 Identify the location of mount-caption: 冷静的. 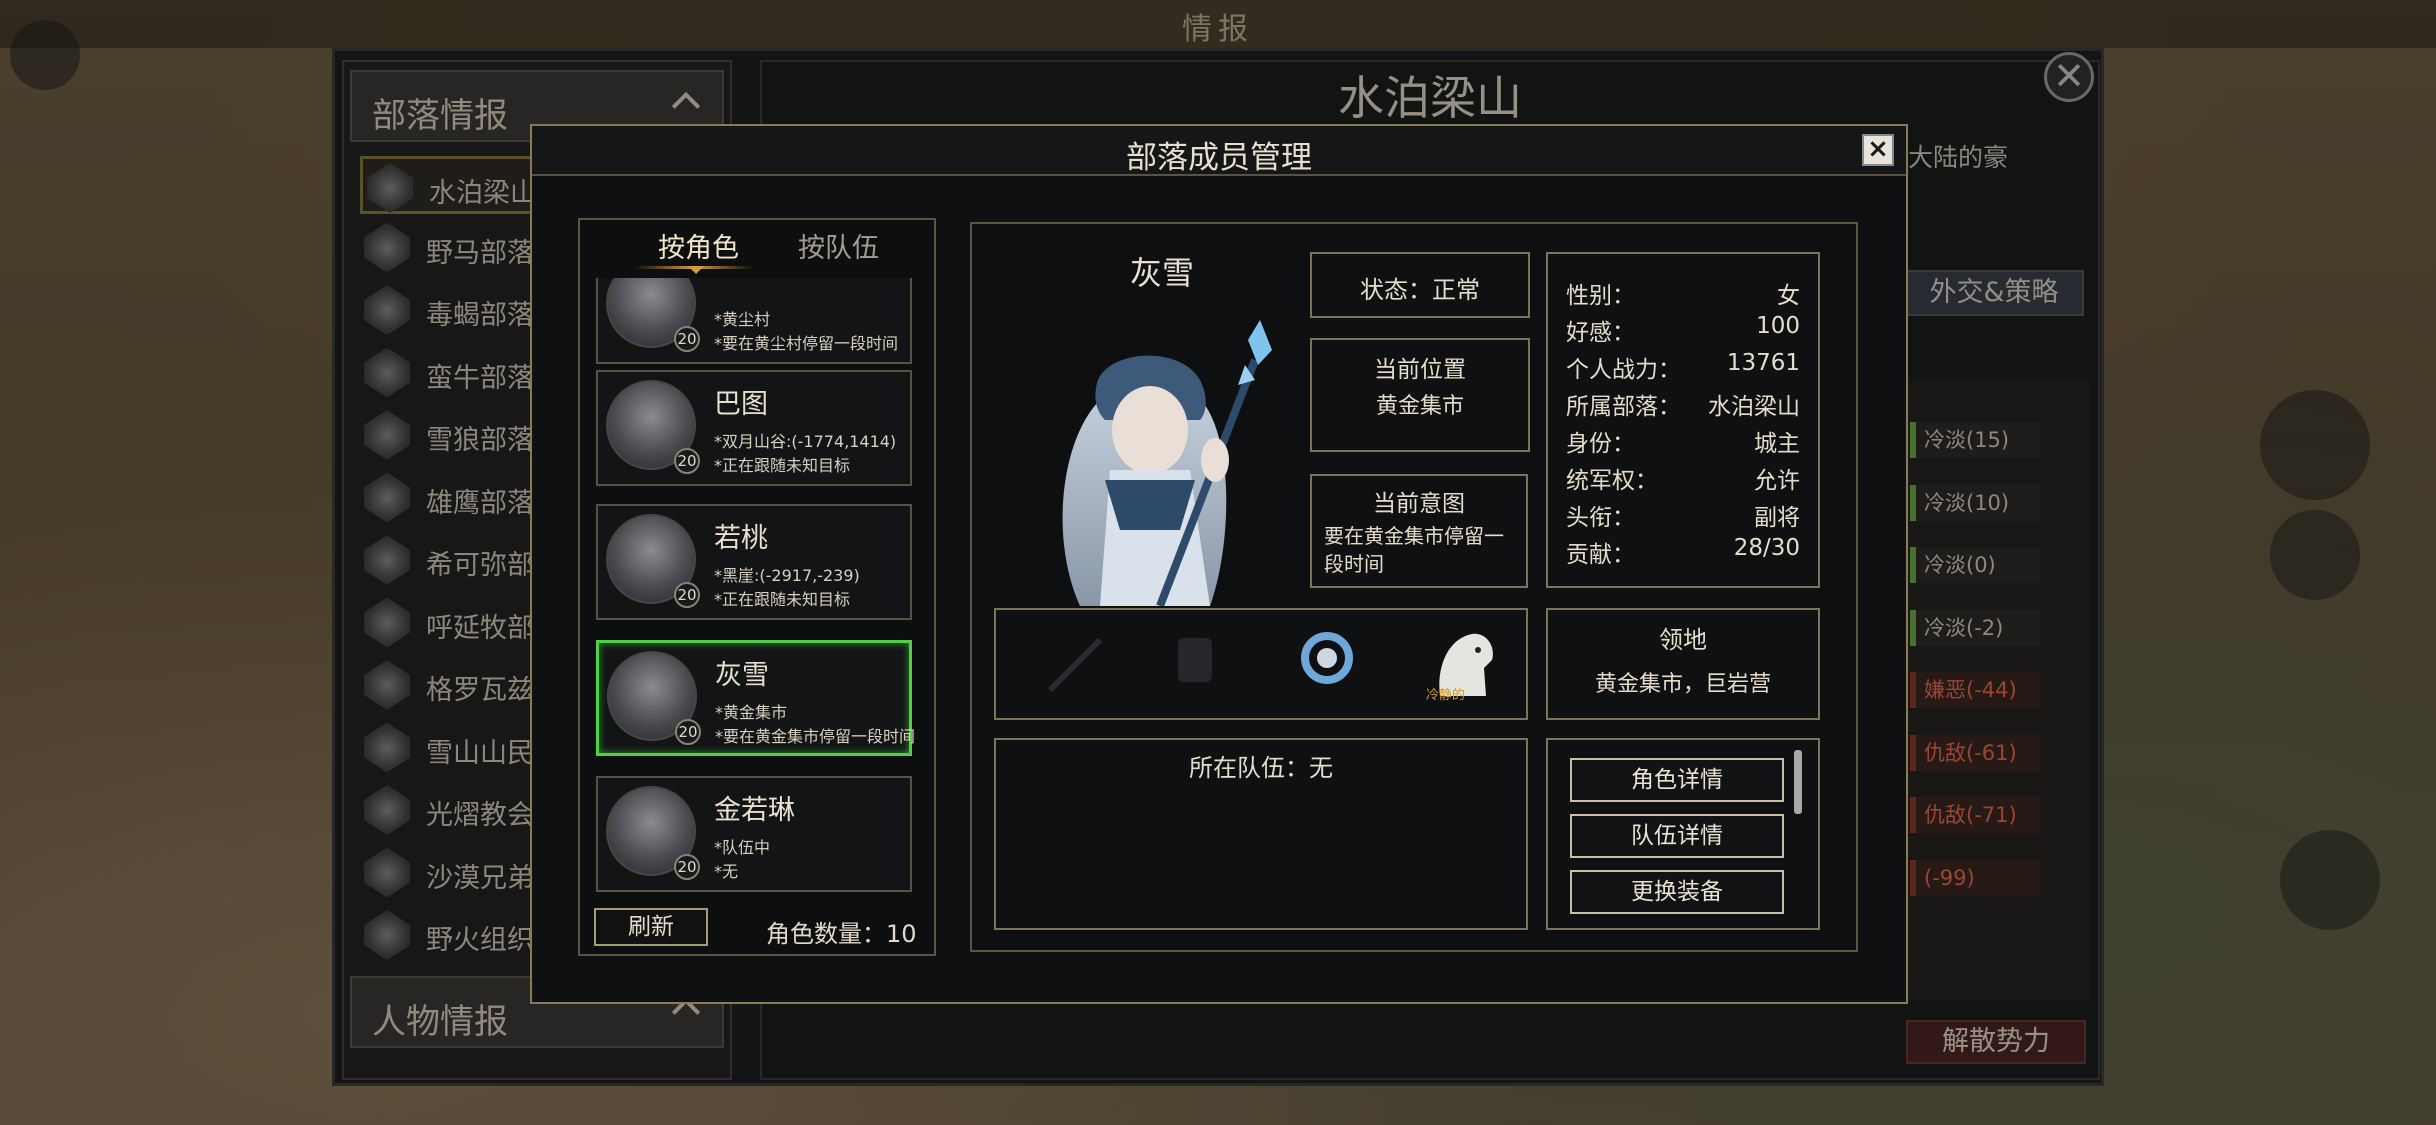
(1446, 695).